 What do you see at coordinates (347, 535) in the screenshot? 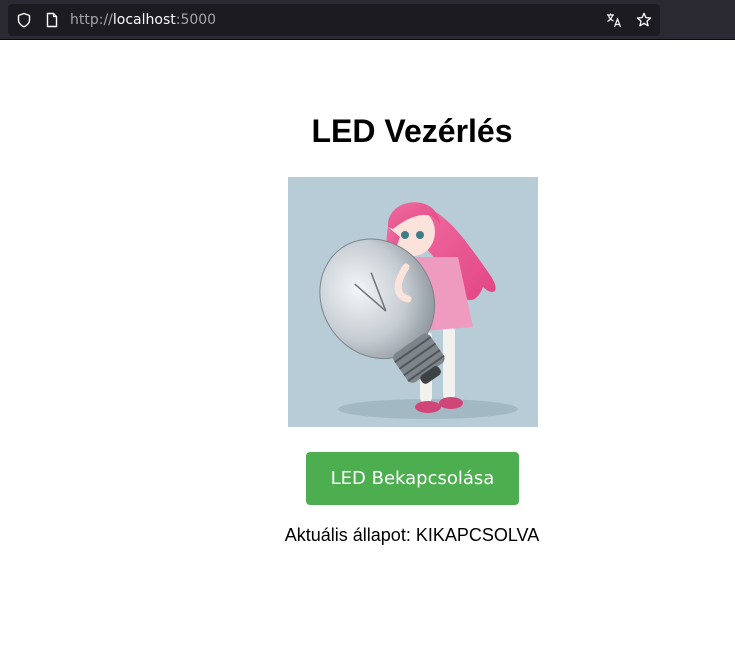
I see `status-label: Aktuális állapot:` at bounding box center [347, 535].